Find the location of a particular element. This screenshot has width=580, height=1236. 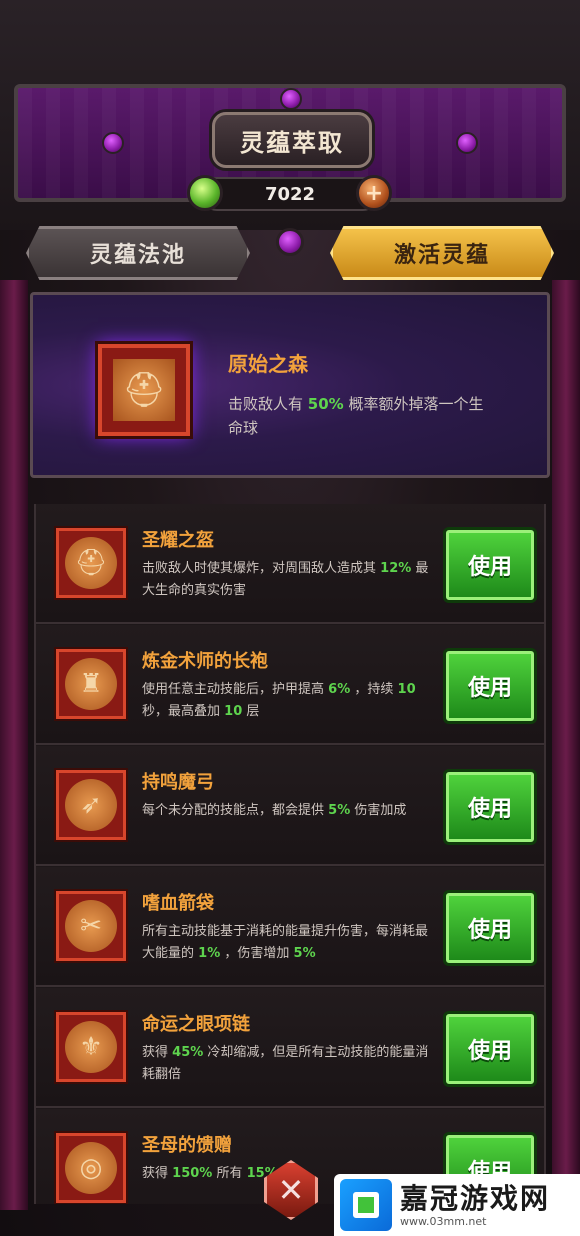

robe-icon: ♜ is located at coordinates (91, 684).